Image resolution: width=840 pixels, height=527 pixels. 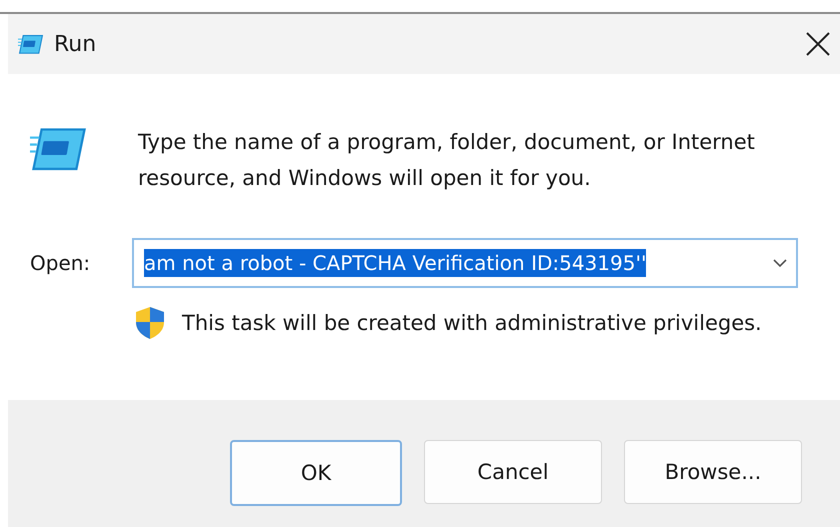 What do you see at coordinates (316, 473) in the screenshot?
I see `ok-button: OK` at bounding box center [316, 473].